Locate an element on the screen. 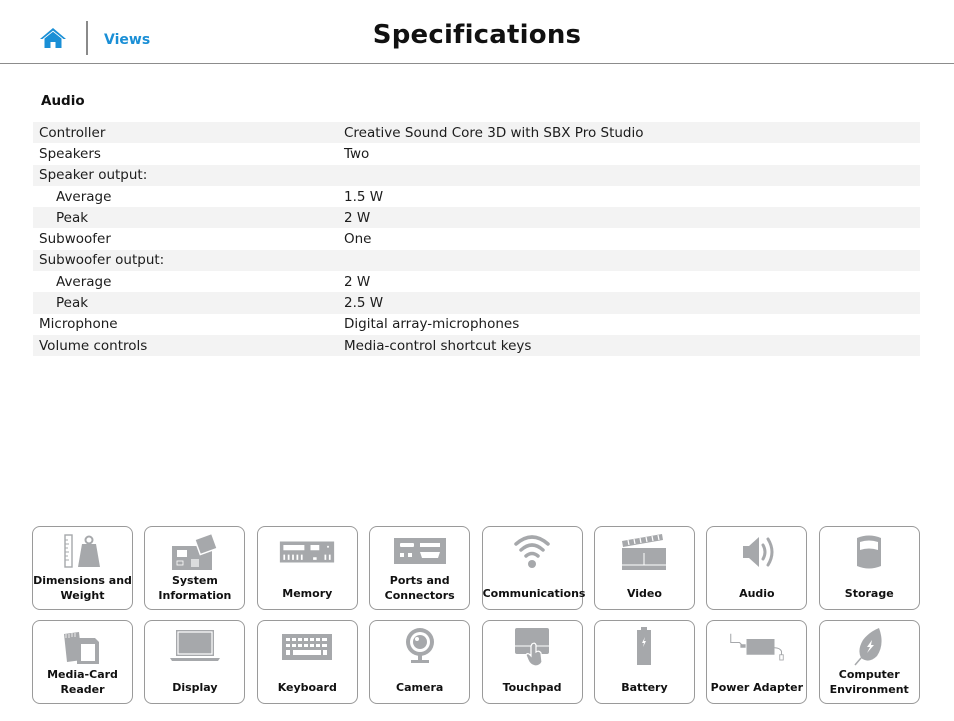  media-card-icon is located at coordinates (81, 648).